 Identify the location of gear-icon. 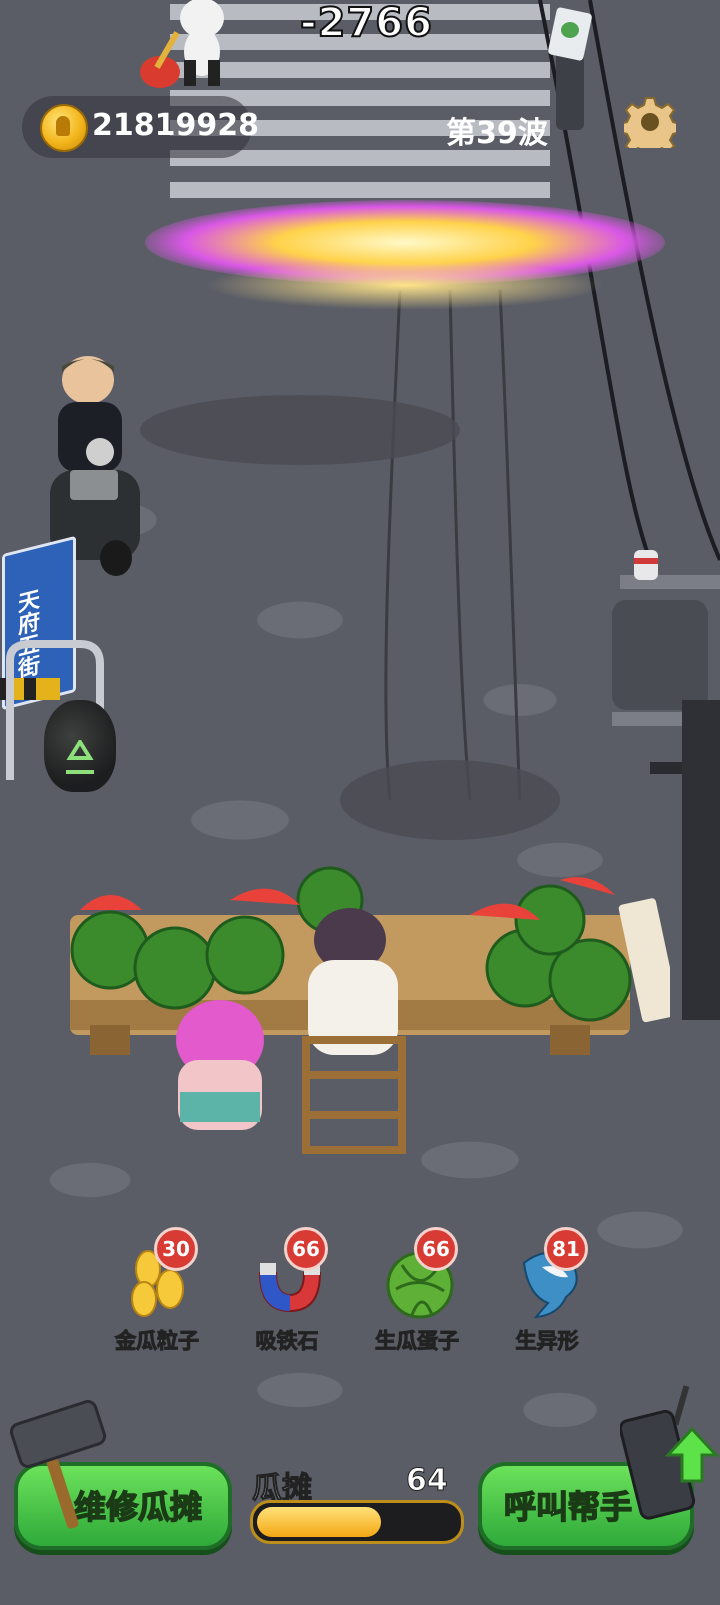
(650, 122).